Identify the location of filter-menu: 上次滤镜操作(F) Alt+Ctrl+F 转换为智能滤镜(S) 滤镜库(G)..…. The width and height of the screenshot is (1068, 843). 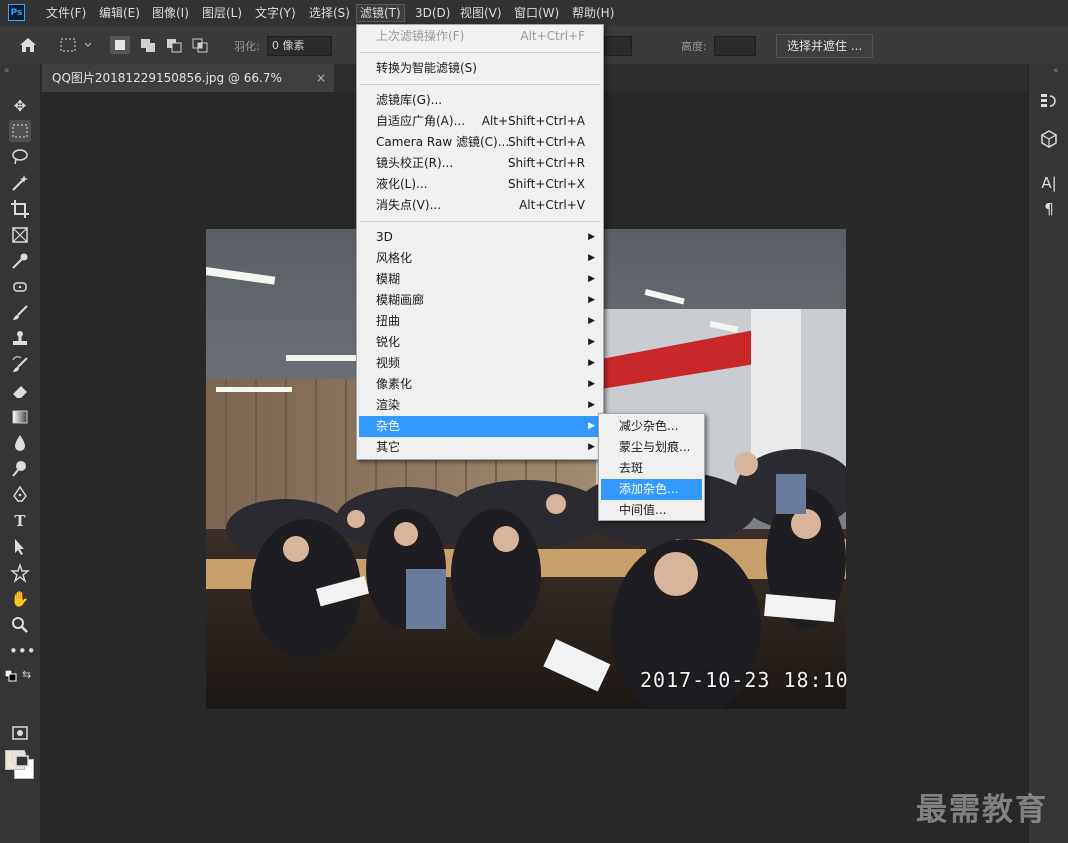
(480, 242).